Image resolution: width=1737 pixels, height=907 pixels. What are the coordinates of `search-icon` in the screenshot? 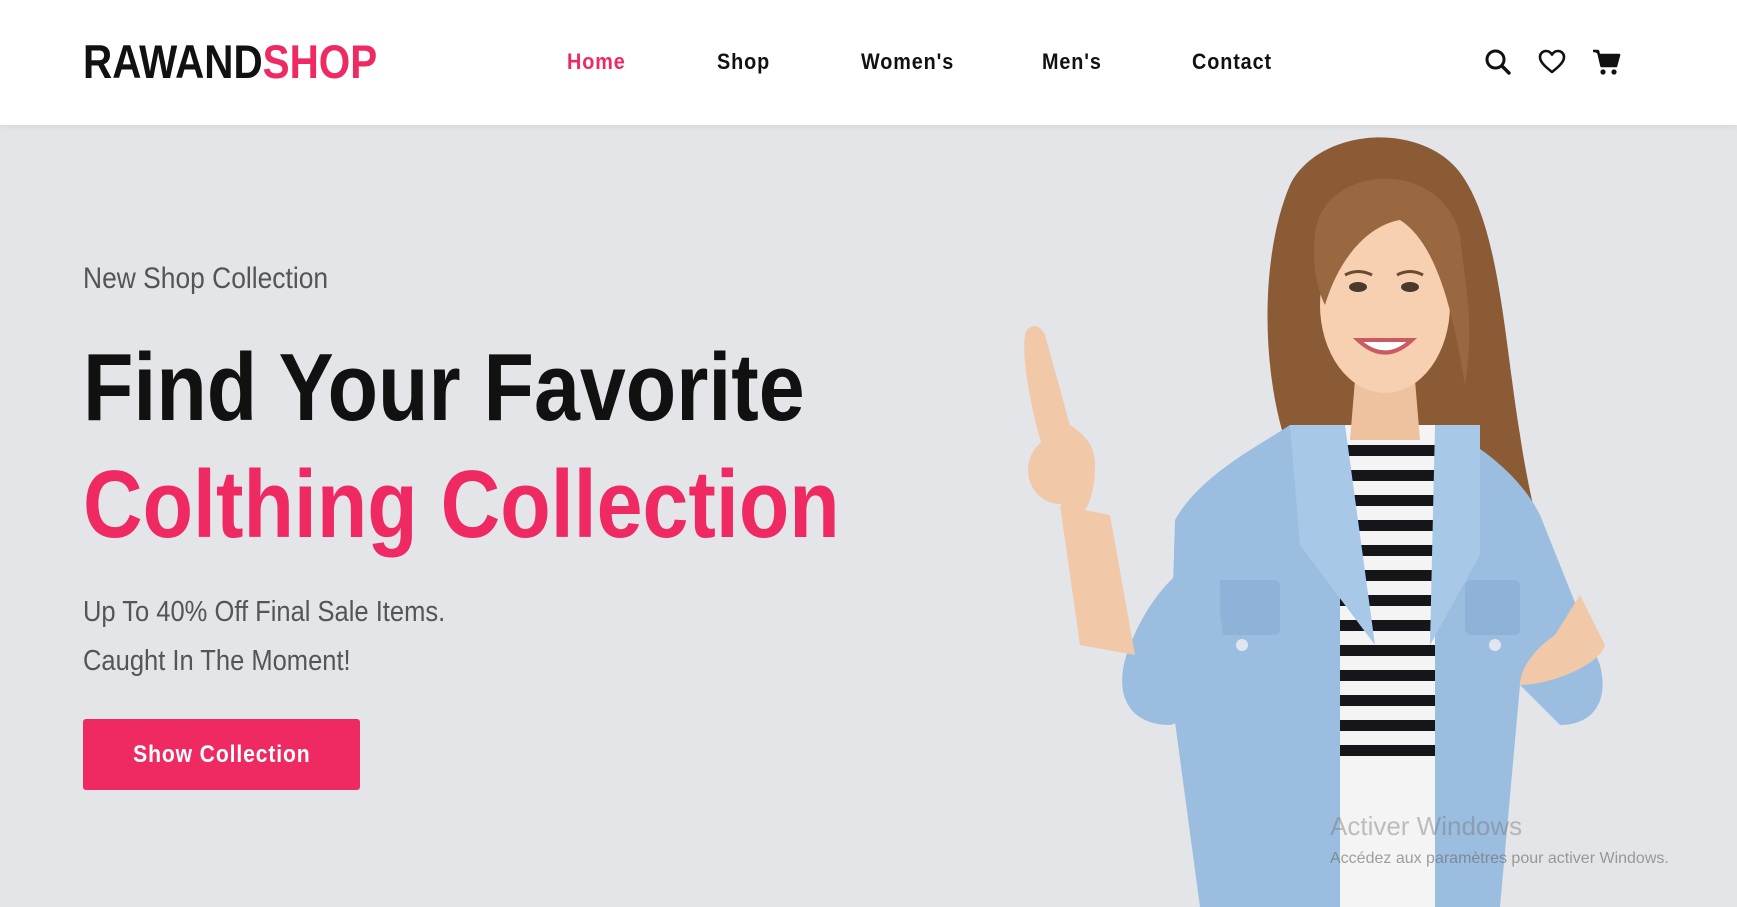 It's located at (1498, 62).